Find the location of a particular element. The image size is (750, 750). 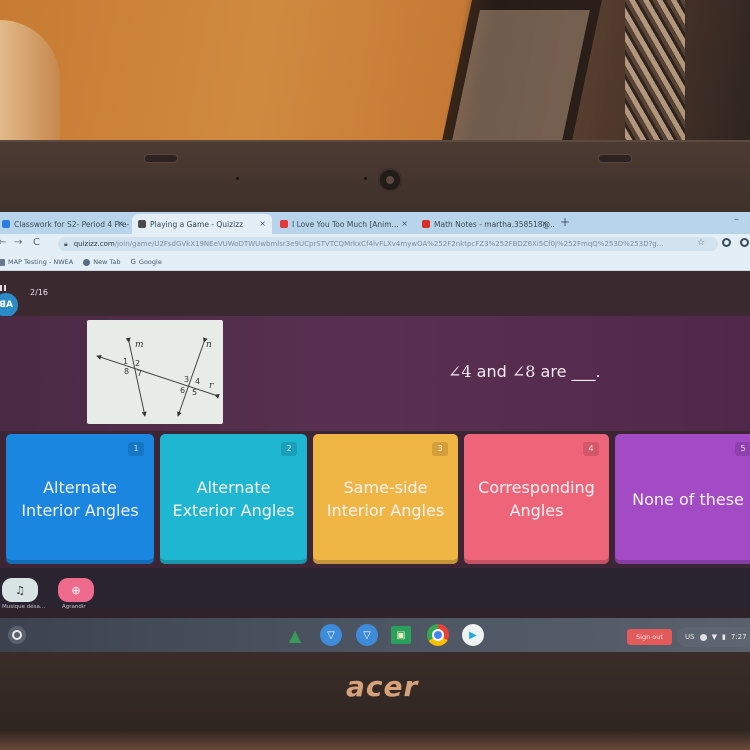

bookmarks-bar: MAP Testing - NWEA New Tab G Google is located at coordinates (375, 262).